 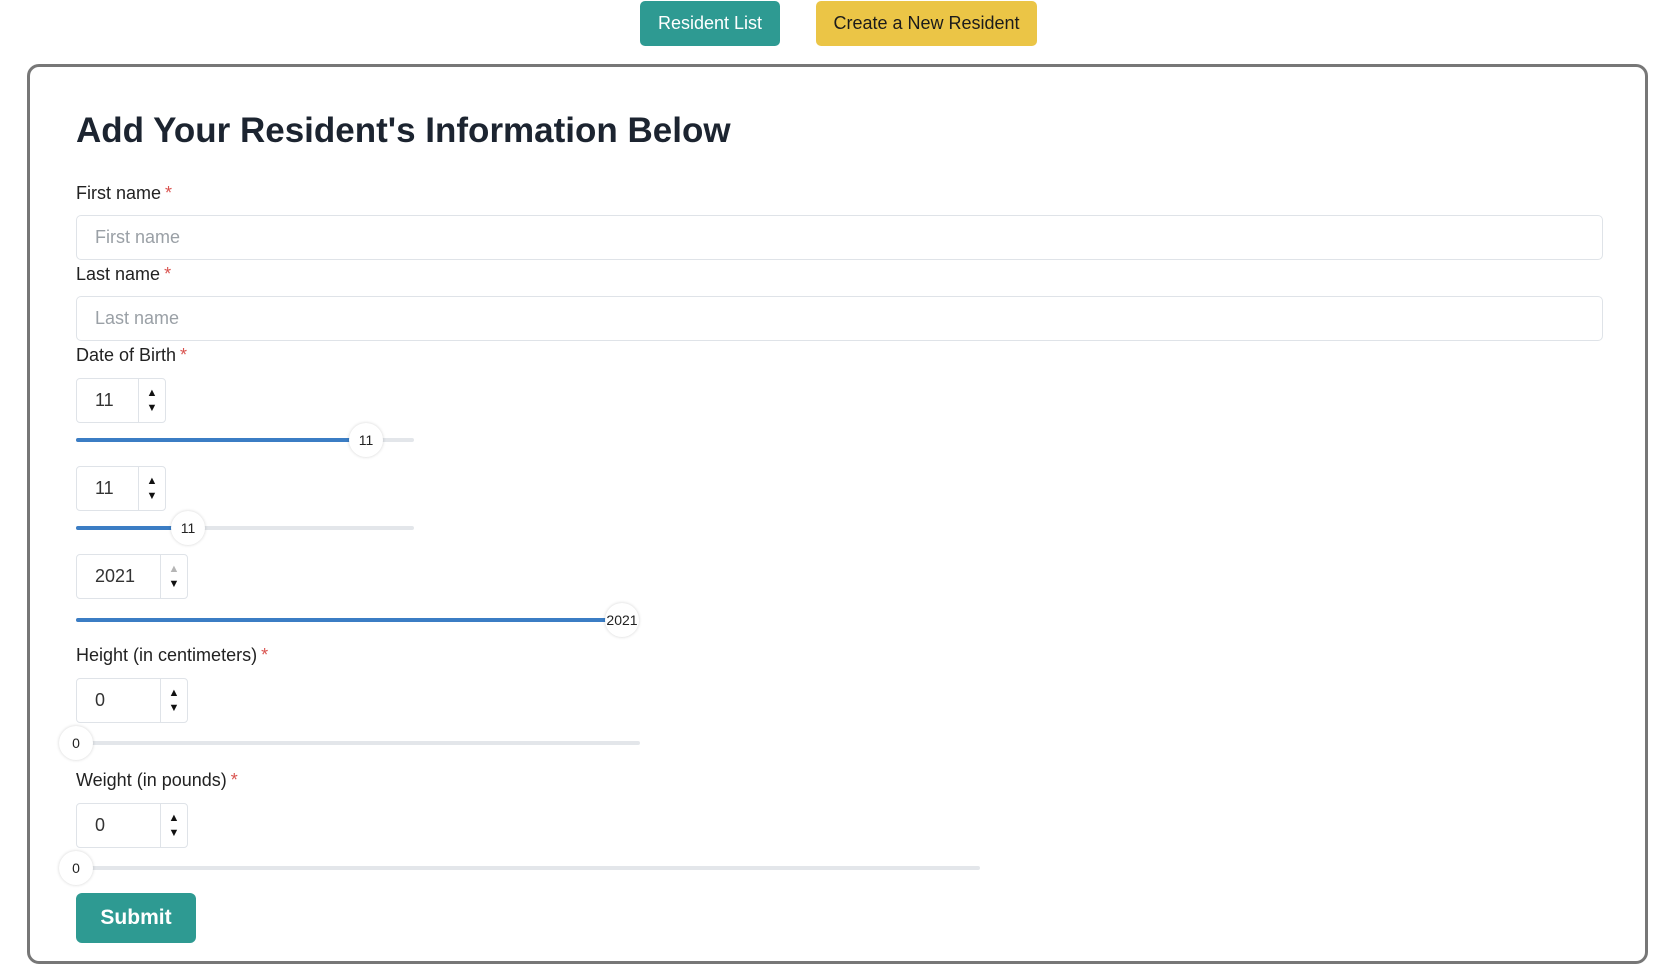 I want to click on last-name-label: Last name *, so click(x=123, y=274).